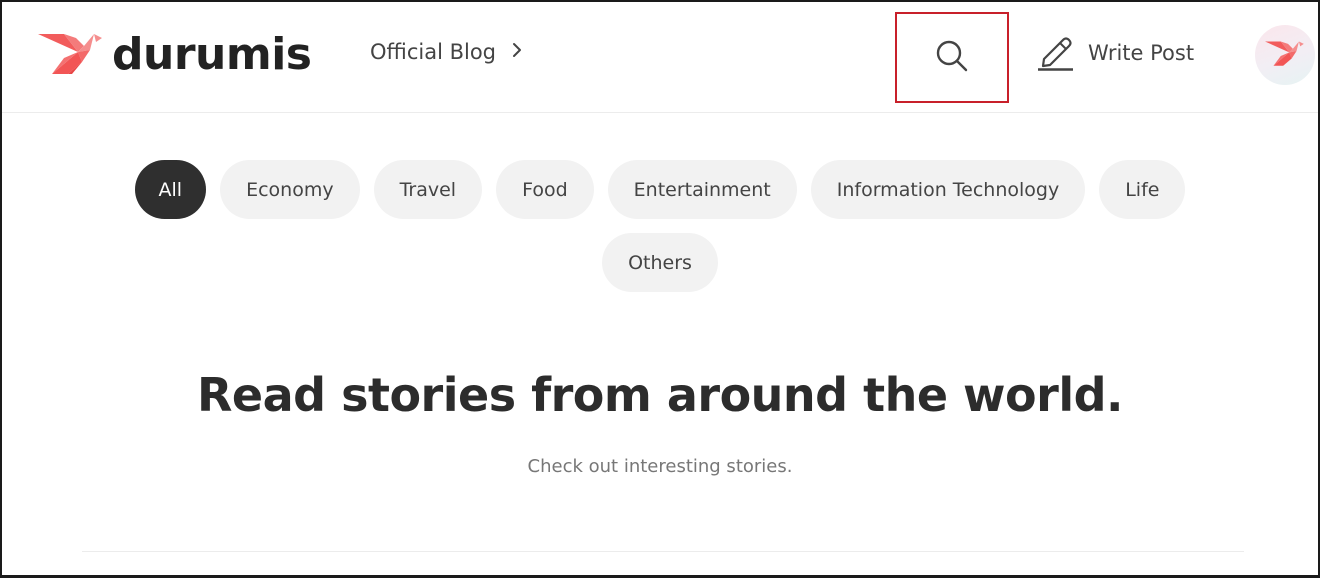 The width and height of the screenshot is (1320, 578). Describe the element at coordinates (170, 189) in the screenshot. I see `category-chip-all: All` at that location.